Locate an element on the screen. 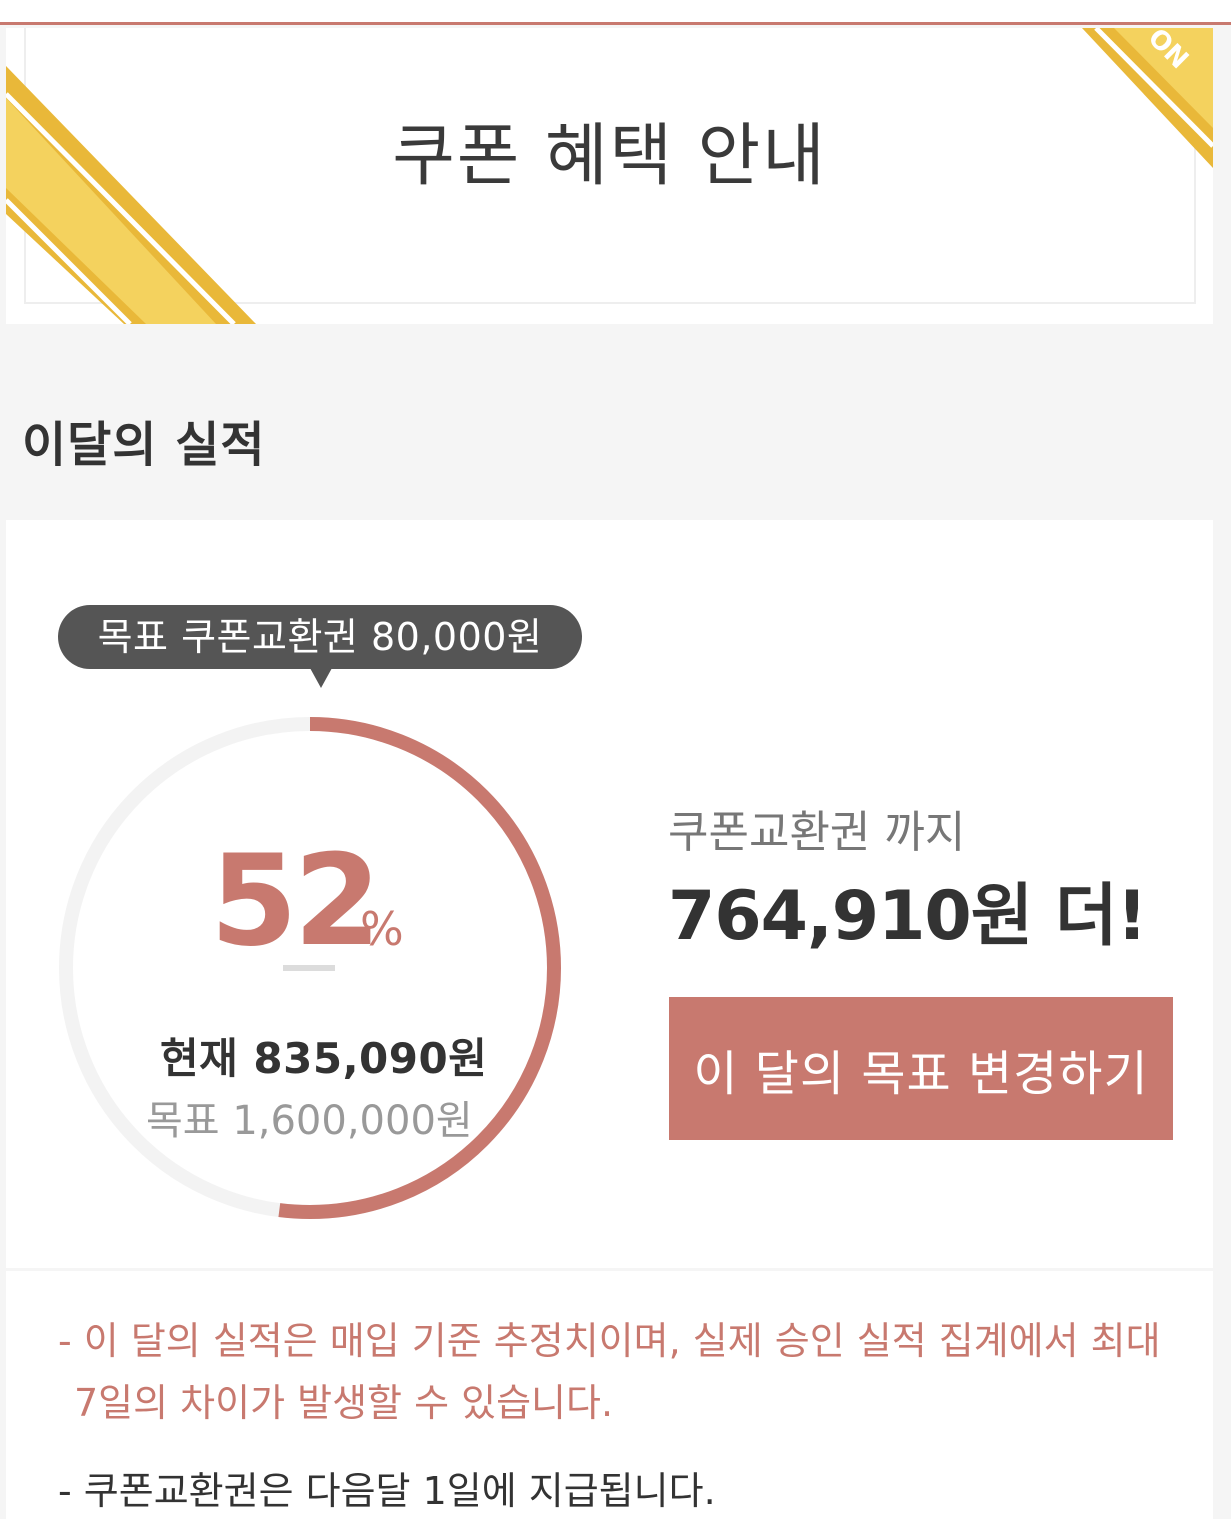  tooltip-pointer is located at coordinates (321, 678).